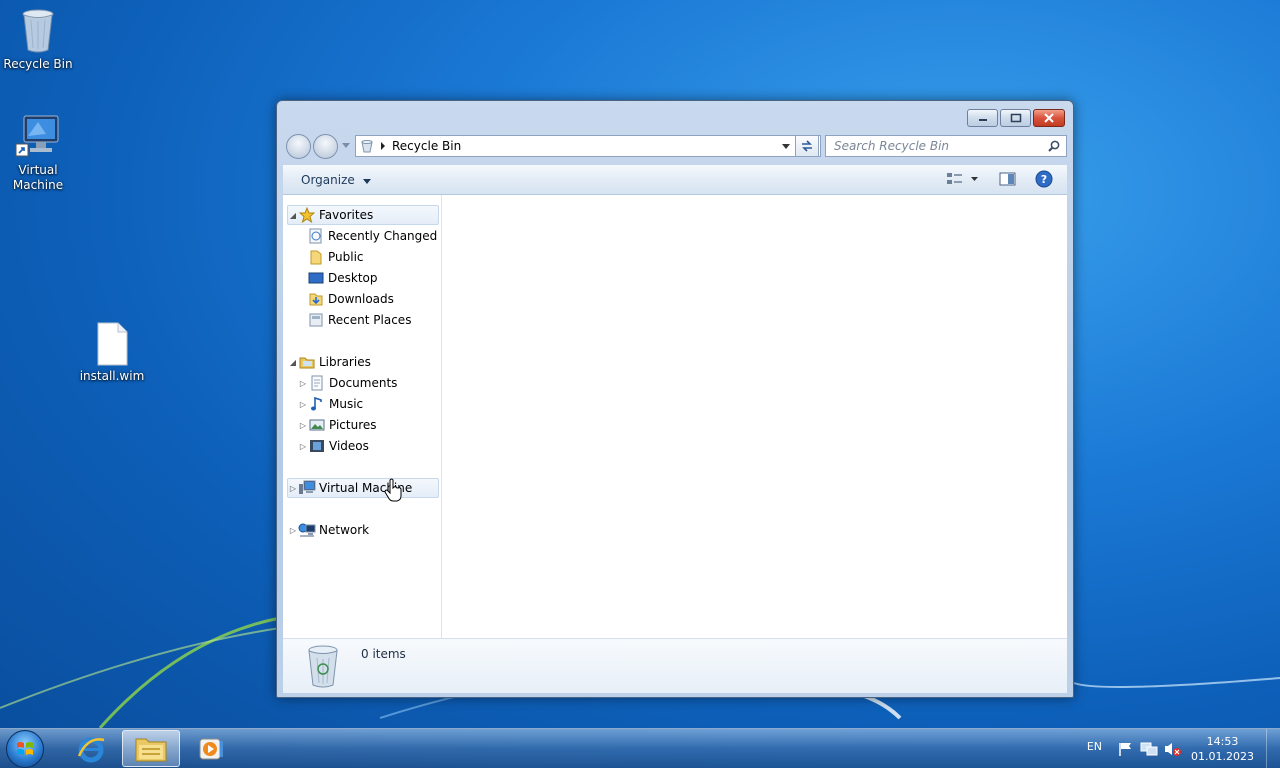 This screenshot has height=768, width=1280. Describe the element at coordinates (307, 362) in the screenshot. I see `libraries-icon` at that location.